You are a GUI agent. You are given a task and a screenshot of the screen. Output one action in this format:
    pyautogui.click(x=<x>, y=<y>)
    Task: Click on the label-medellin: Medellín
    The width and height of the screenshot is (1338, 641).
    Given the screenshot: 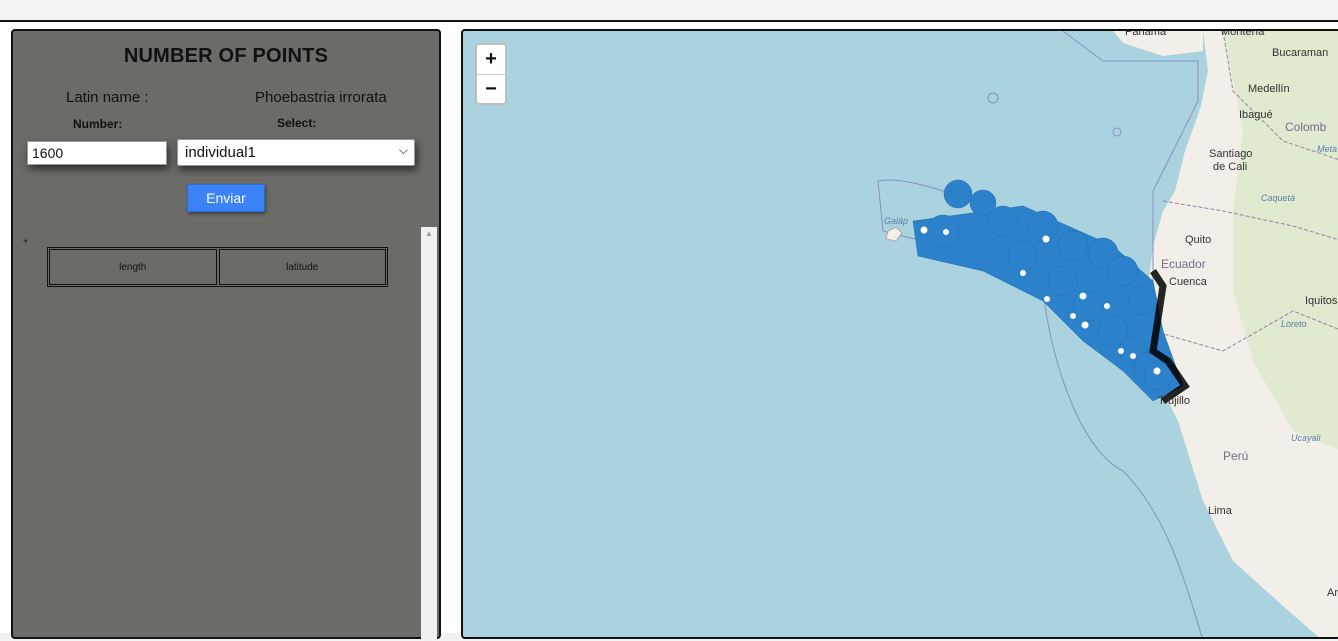 What is the action you would take?
    pyautogui.click(x=1269, y=89)
    